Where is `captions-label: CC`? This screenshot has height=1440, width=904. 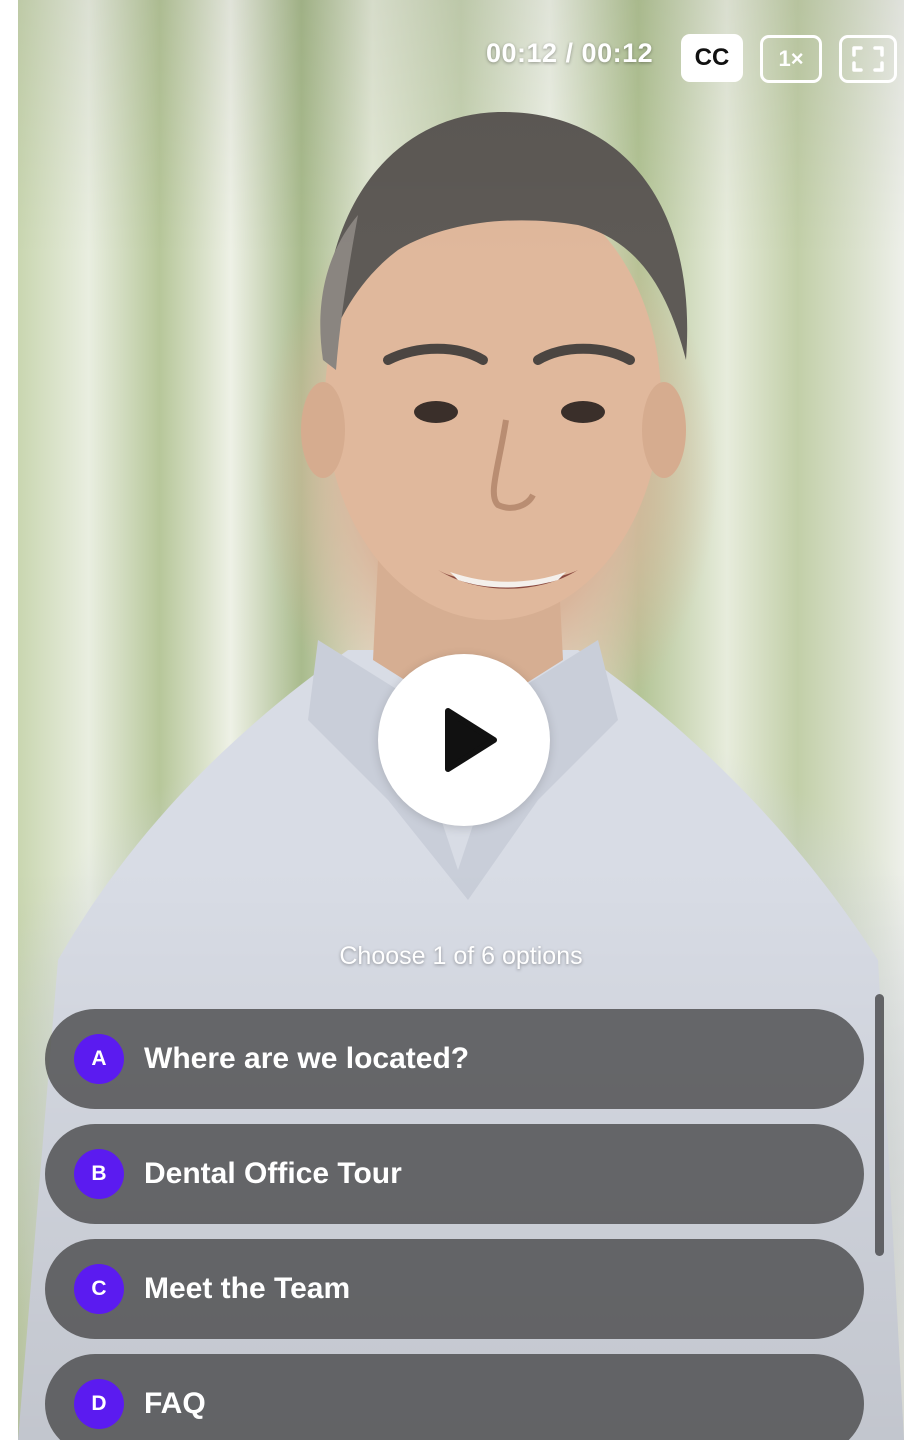
captions-label: CC is located at coordinates (712, 57).